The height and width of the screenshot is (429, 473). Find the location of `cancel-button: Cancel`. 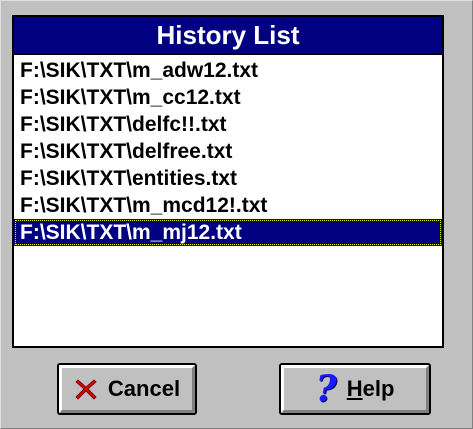

cancel-button: Cancel is located at coordinates (127, 389).